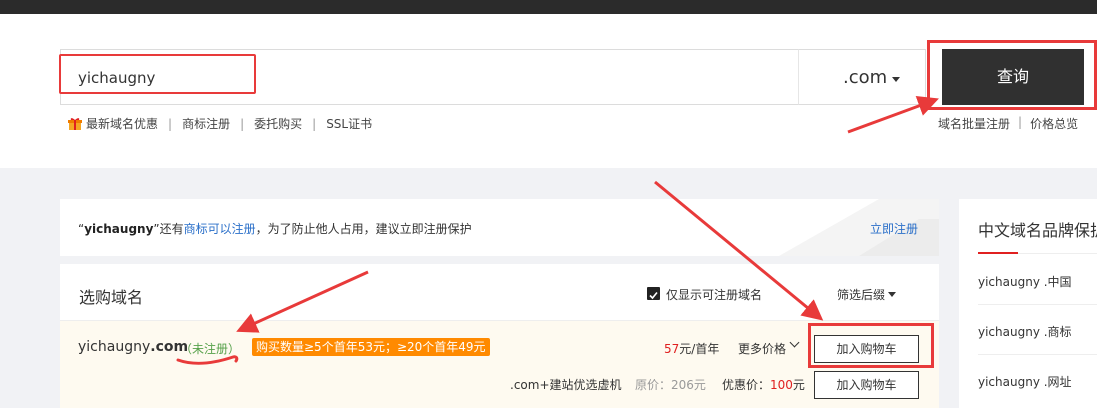 The image size is (1097, 408). I want to click on sidebar-item-url: yichaugny .网址, so click(1025, 381).